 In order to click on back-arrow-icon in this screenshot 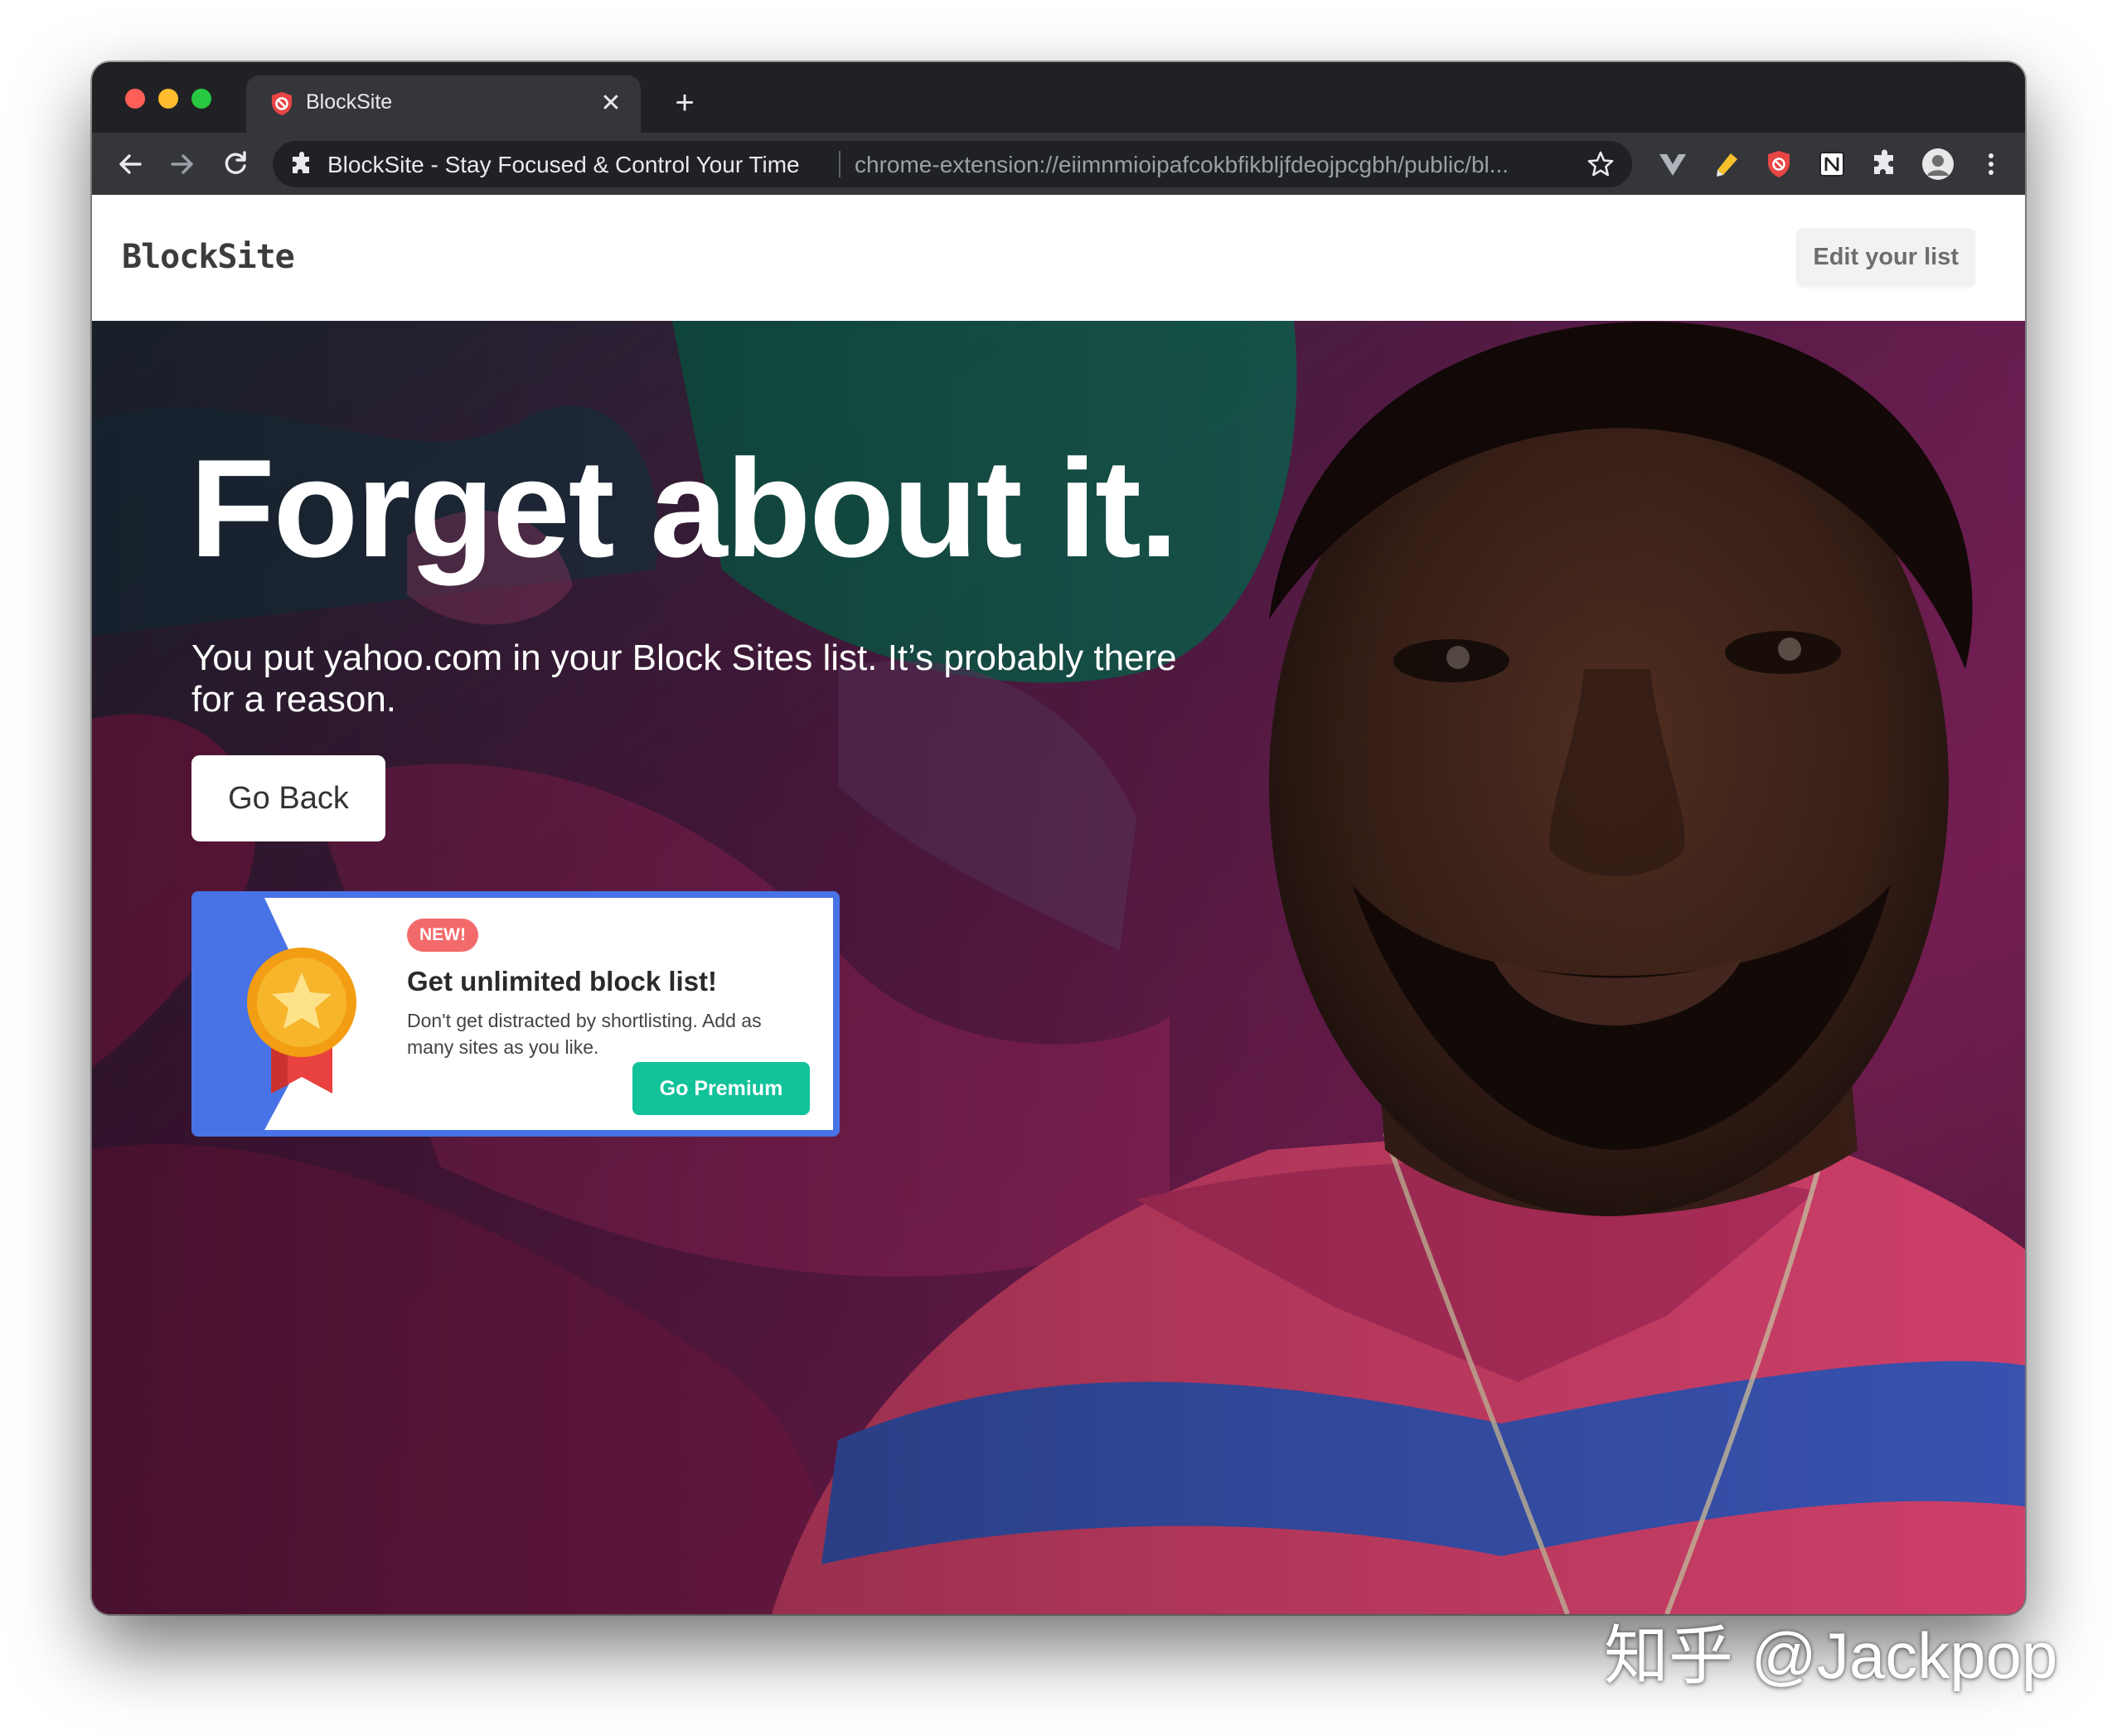, I will do `click(130, 164)`.